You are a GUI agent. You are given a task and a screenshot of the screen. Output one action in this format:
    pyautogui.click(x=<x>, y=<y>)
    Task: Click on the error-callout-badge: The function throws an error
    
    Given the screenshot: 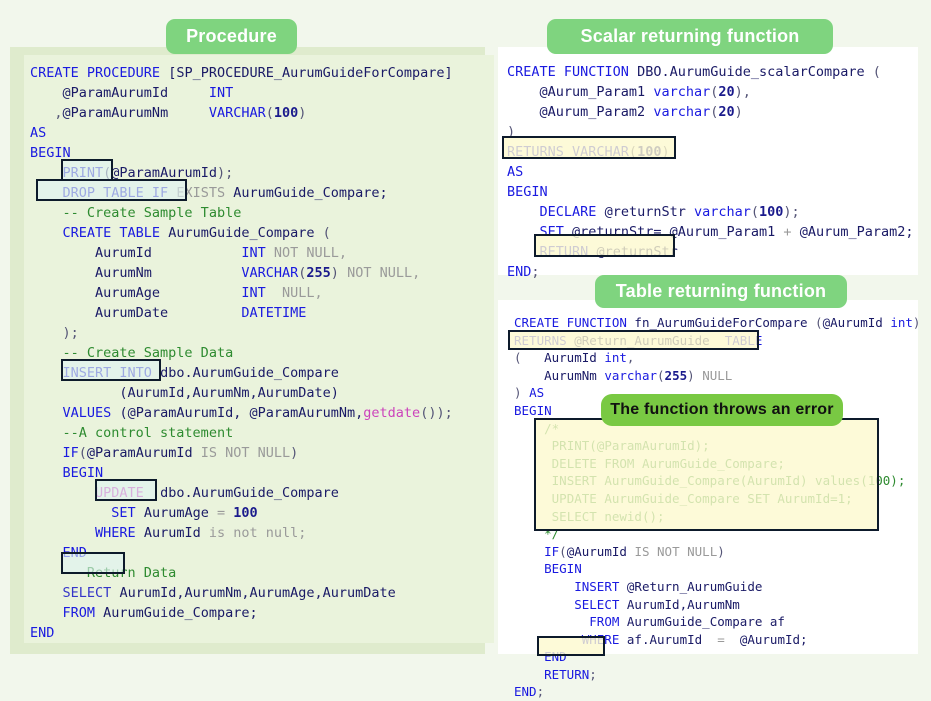 What is the action you would take?
    pyautogui.click(x=722, y=410)
    